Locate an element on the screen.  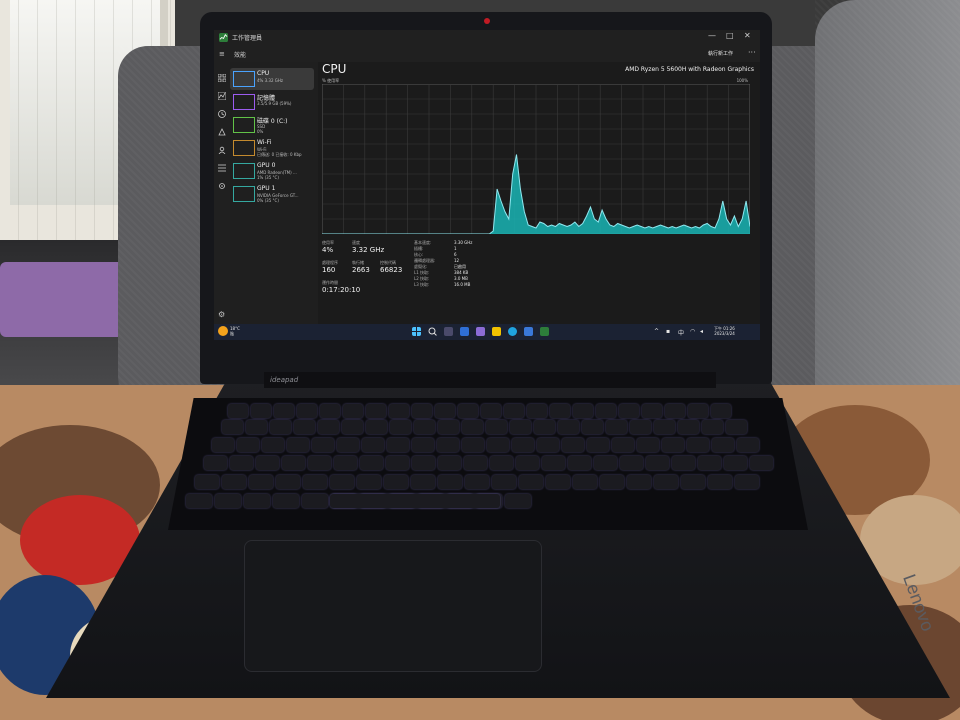
weather-icon is located at coordinates (223, 331).